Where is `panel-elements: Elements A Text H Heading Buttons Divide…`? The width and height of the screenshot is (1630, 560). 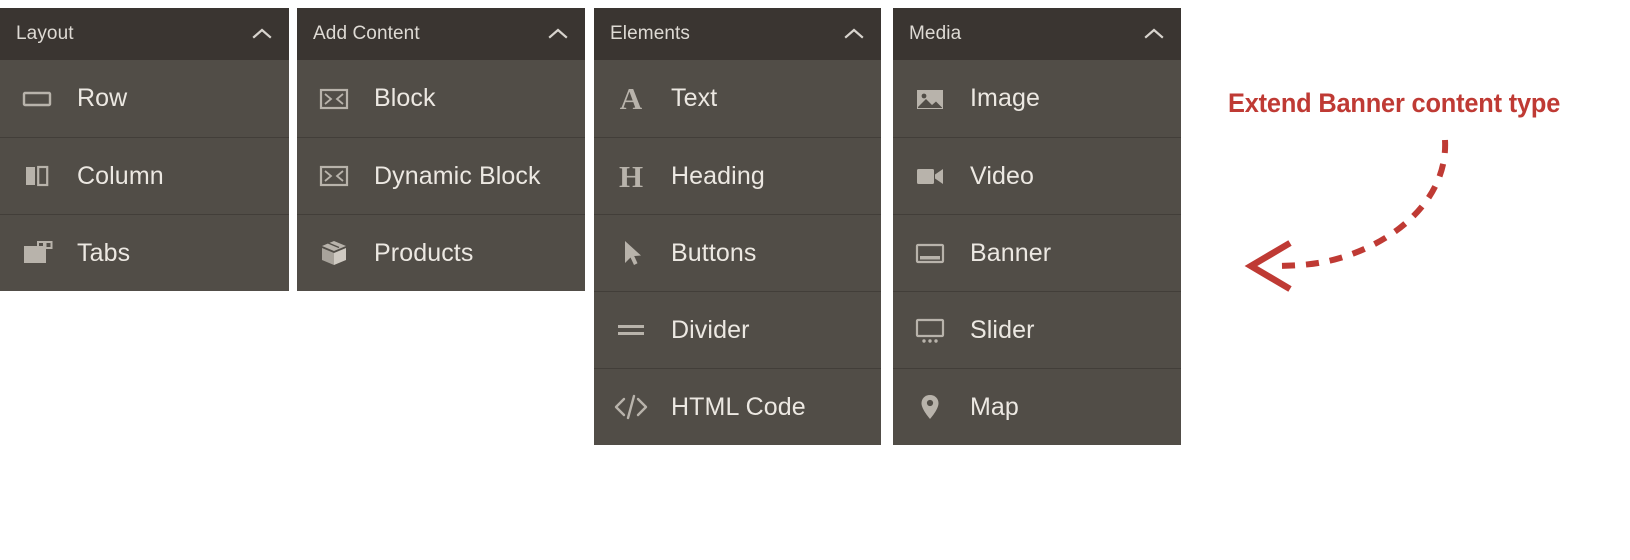 panel-elements: Elements A Text H Heading Buttons Divide… is located at coordinates (737, 226).